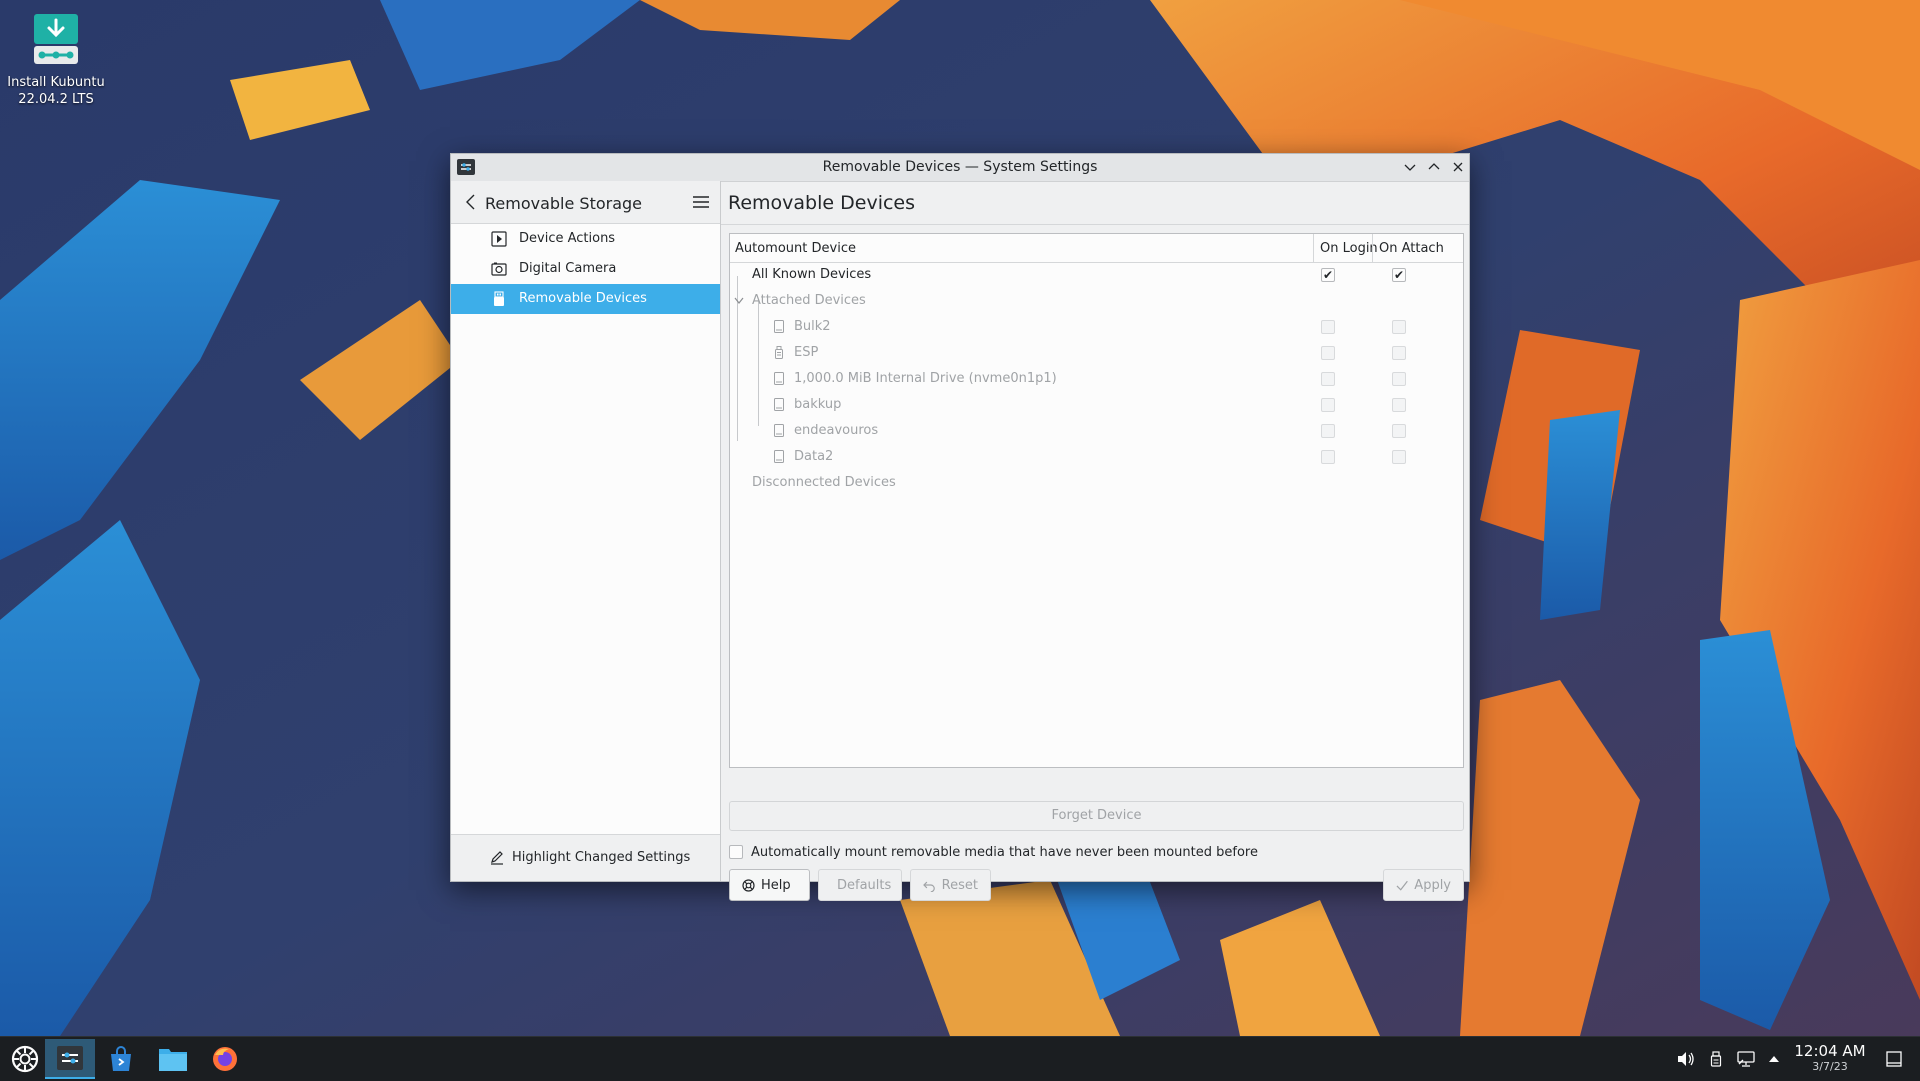 This screenshot has height=1081, width=1920. I want to click on highlighter-pen-icon, so click(497, 858).